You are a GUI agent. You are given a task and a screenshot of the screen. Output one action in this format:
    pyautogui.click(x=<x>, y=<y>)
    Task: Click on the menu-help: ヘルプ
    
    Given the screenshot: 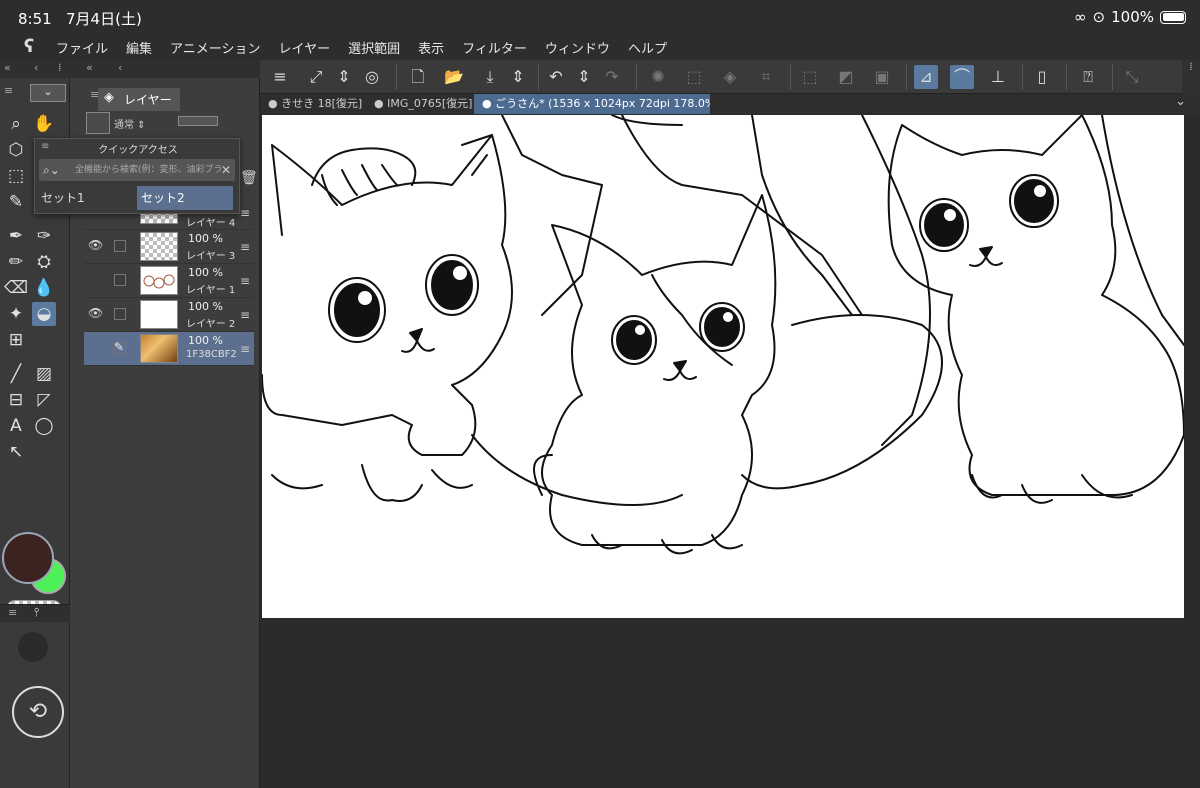 What is the action you would take?
    pyautogui.click(x=647, y=47)
    